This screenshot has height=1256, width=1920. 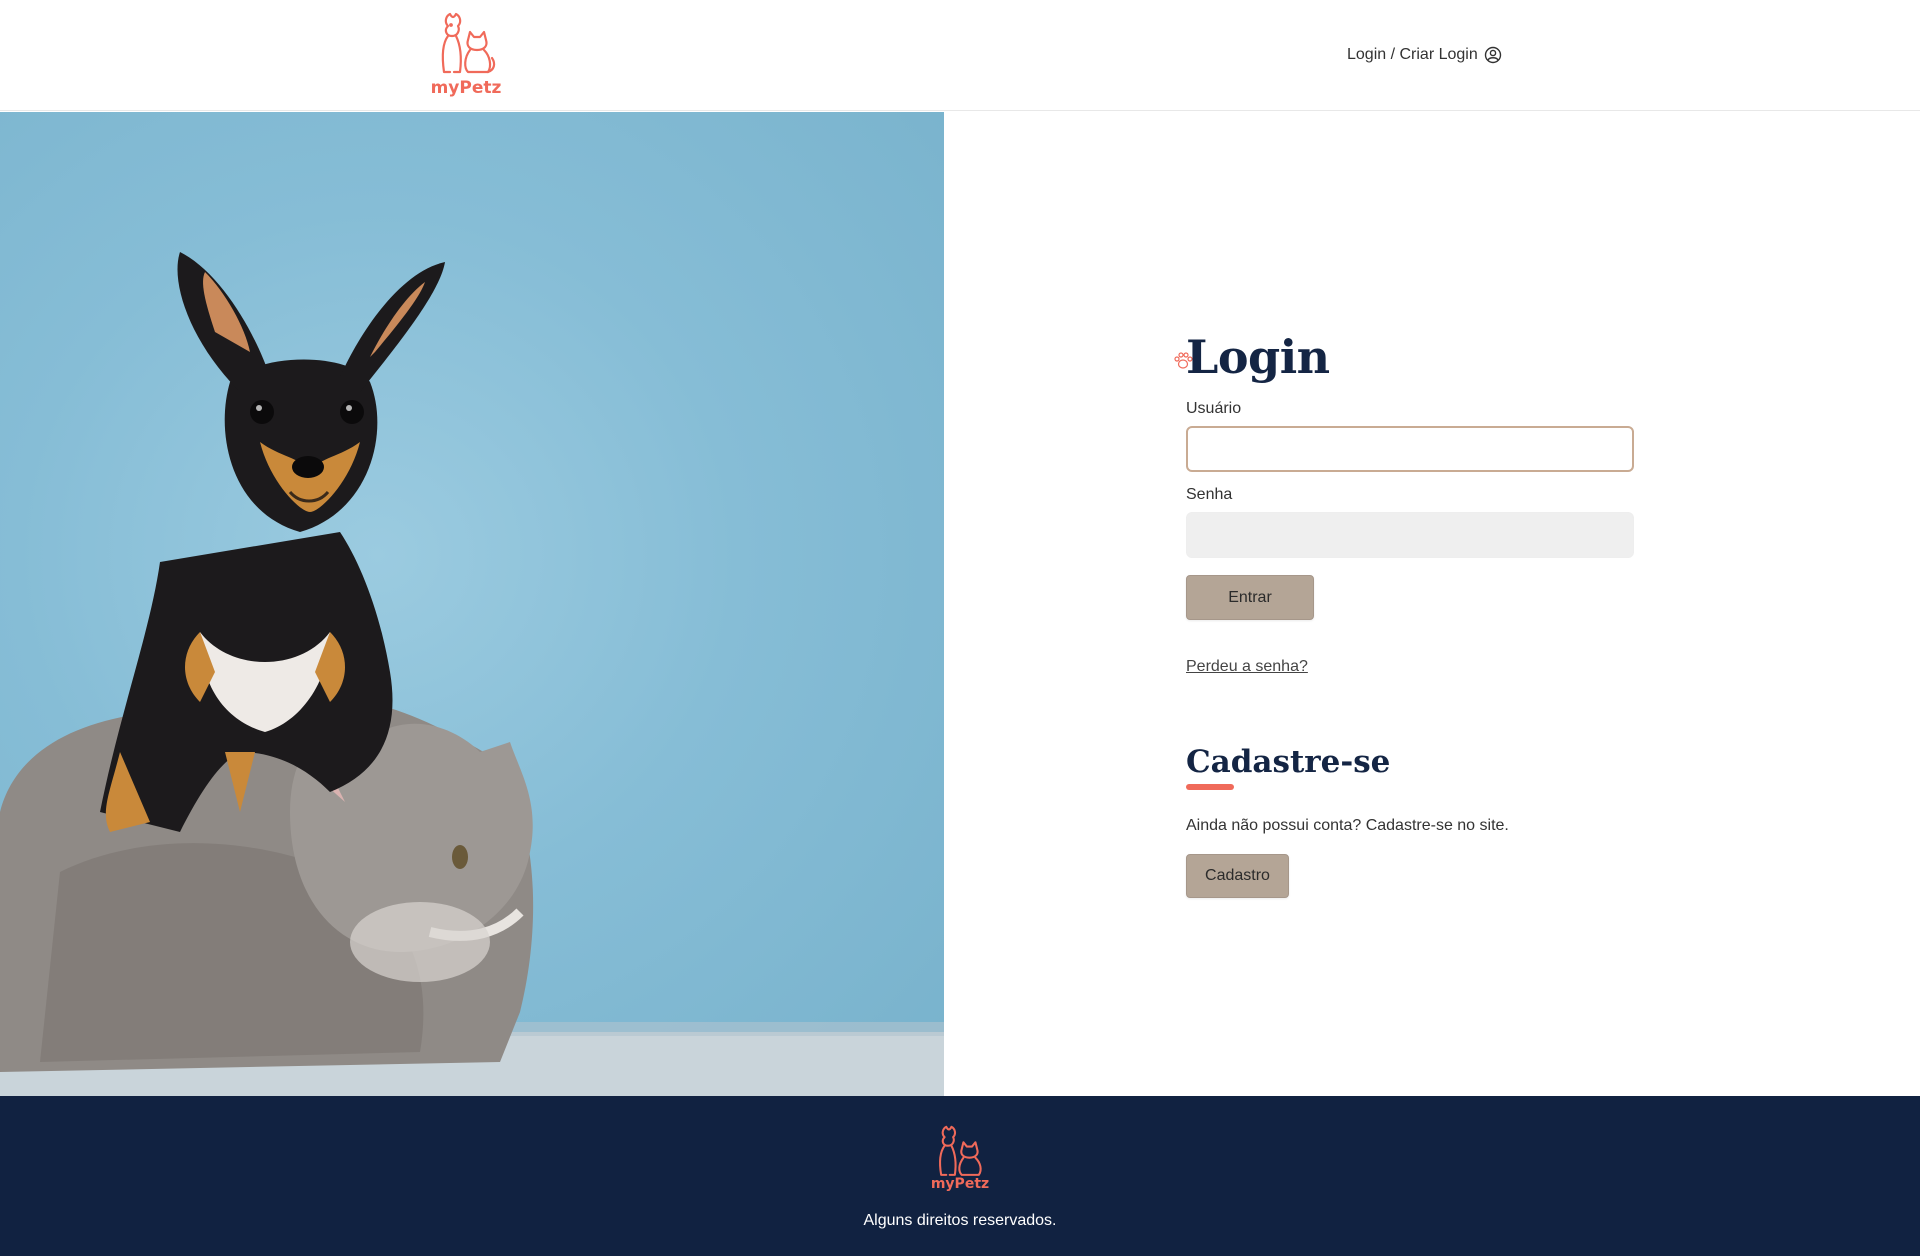 I want to click on login-create-login-link: Login / Criar Login, so click(x=1424, y=55).